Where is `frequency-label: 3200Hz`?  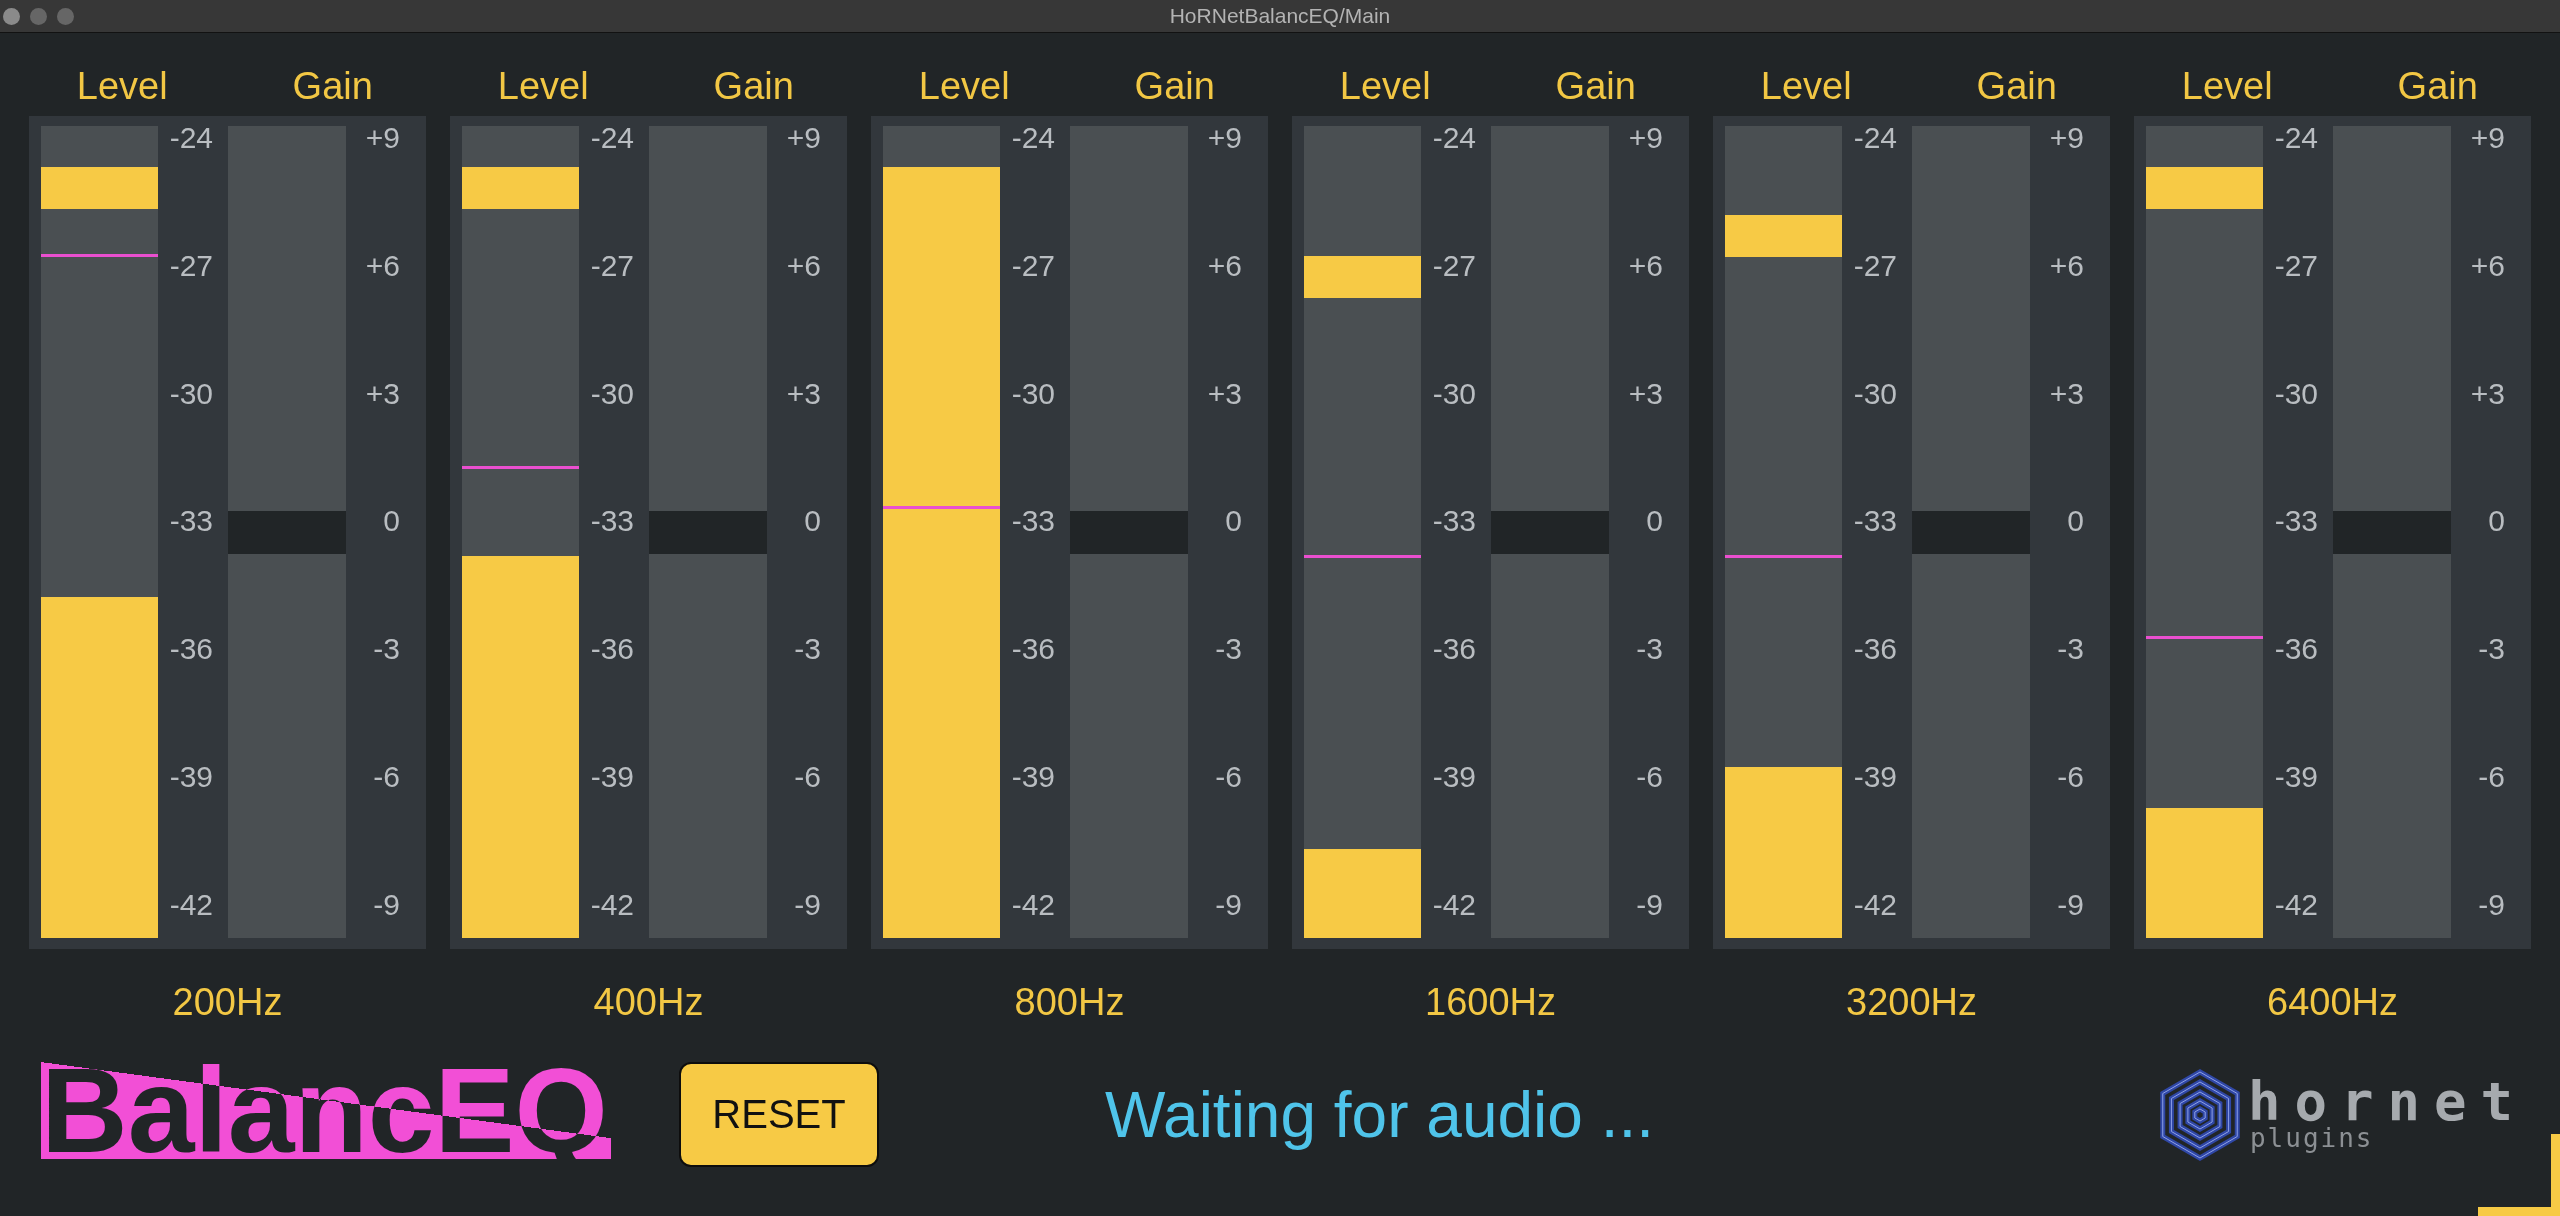
frequency-label: 3200Hz is located at coordinates (1911, 1002).